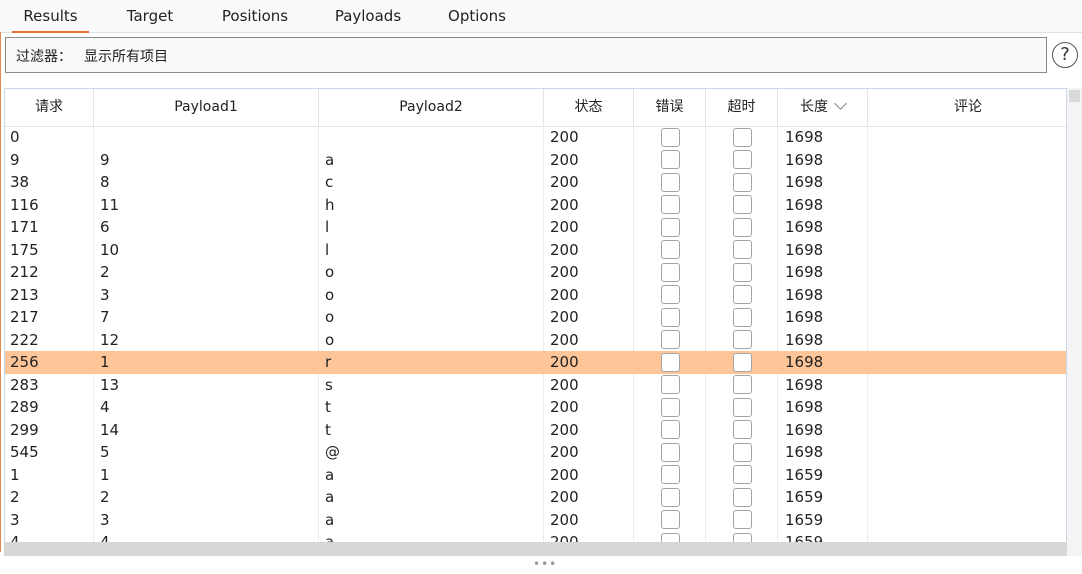 This screenshot has width=1082, height=574. What do you see at coordinates (329, 182) in the screenshot?
I see `cell-payload2: c` at bounding box center [329, 182].